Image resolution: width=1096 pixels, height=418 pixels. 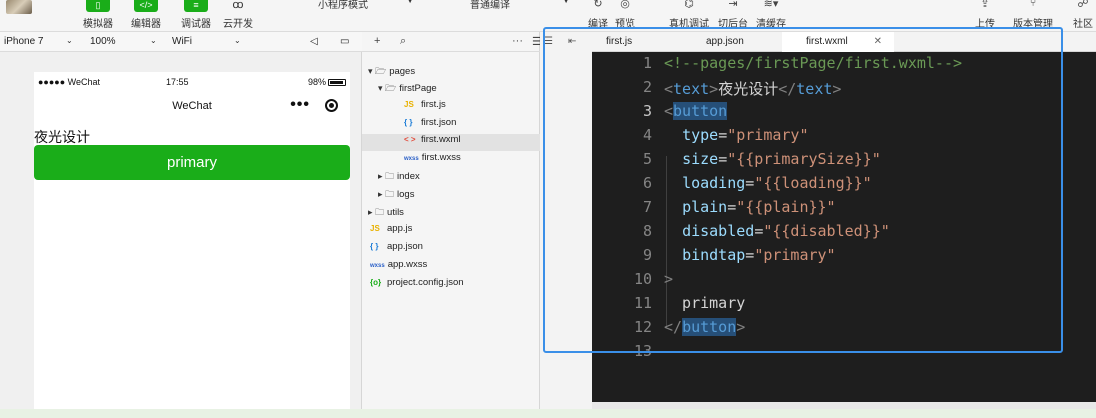 I want to click on line-number: 6, so click(x=647, y=183).